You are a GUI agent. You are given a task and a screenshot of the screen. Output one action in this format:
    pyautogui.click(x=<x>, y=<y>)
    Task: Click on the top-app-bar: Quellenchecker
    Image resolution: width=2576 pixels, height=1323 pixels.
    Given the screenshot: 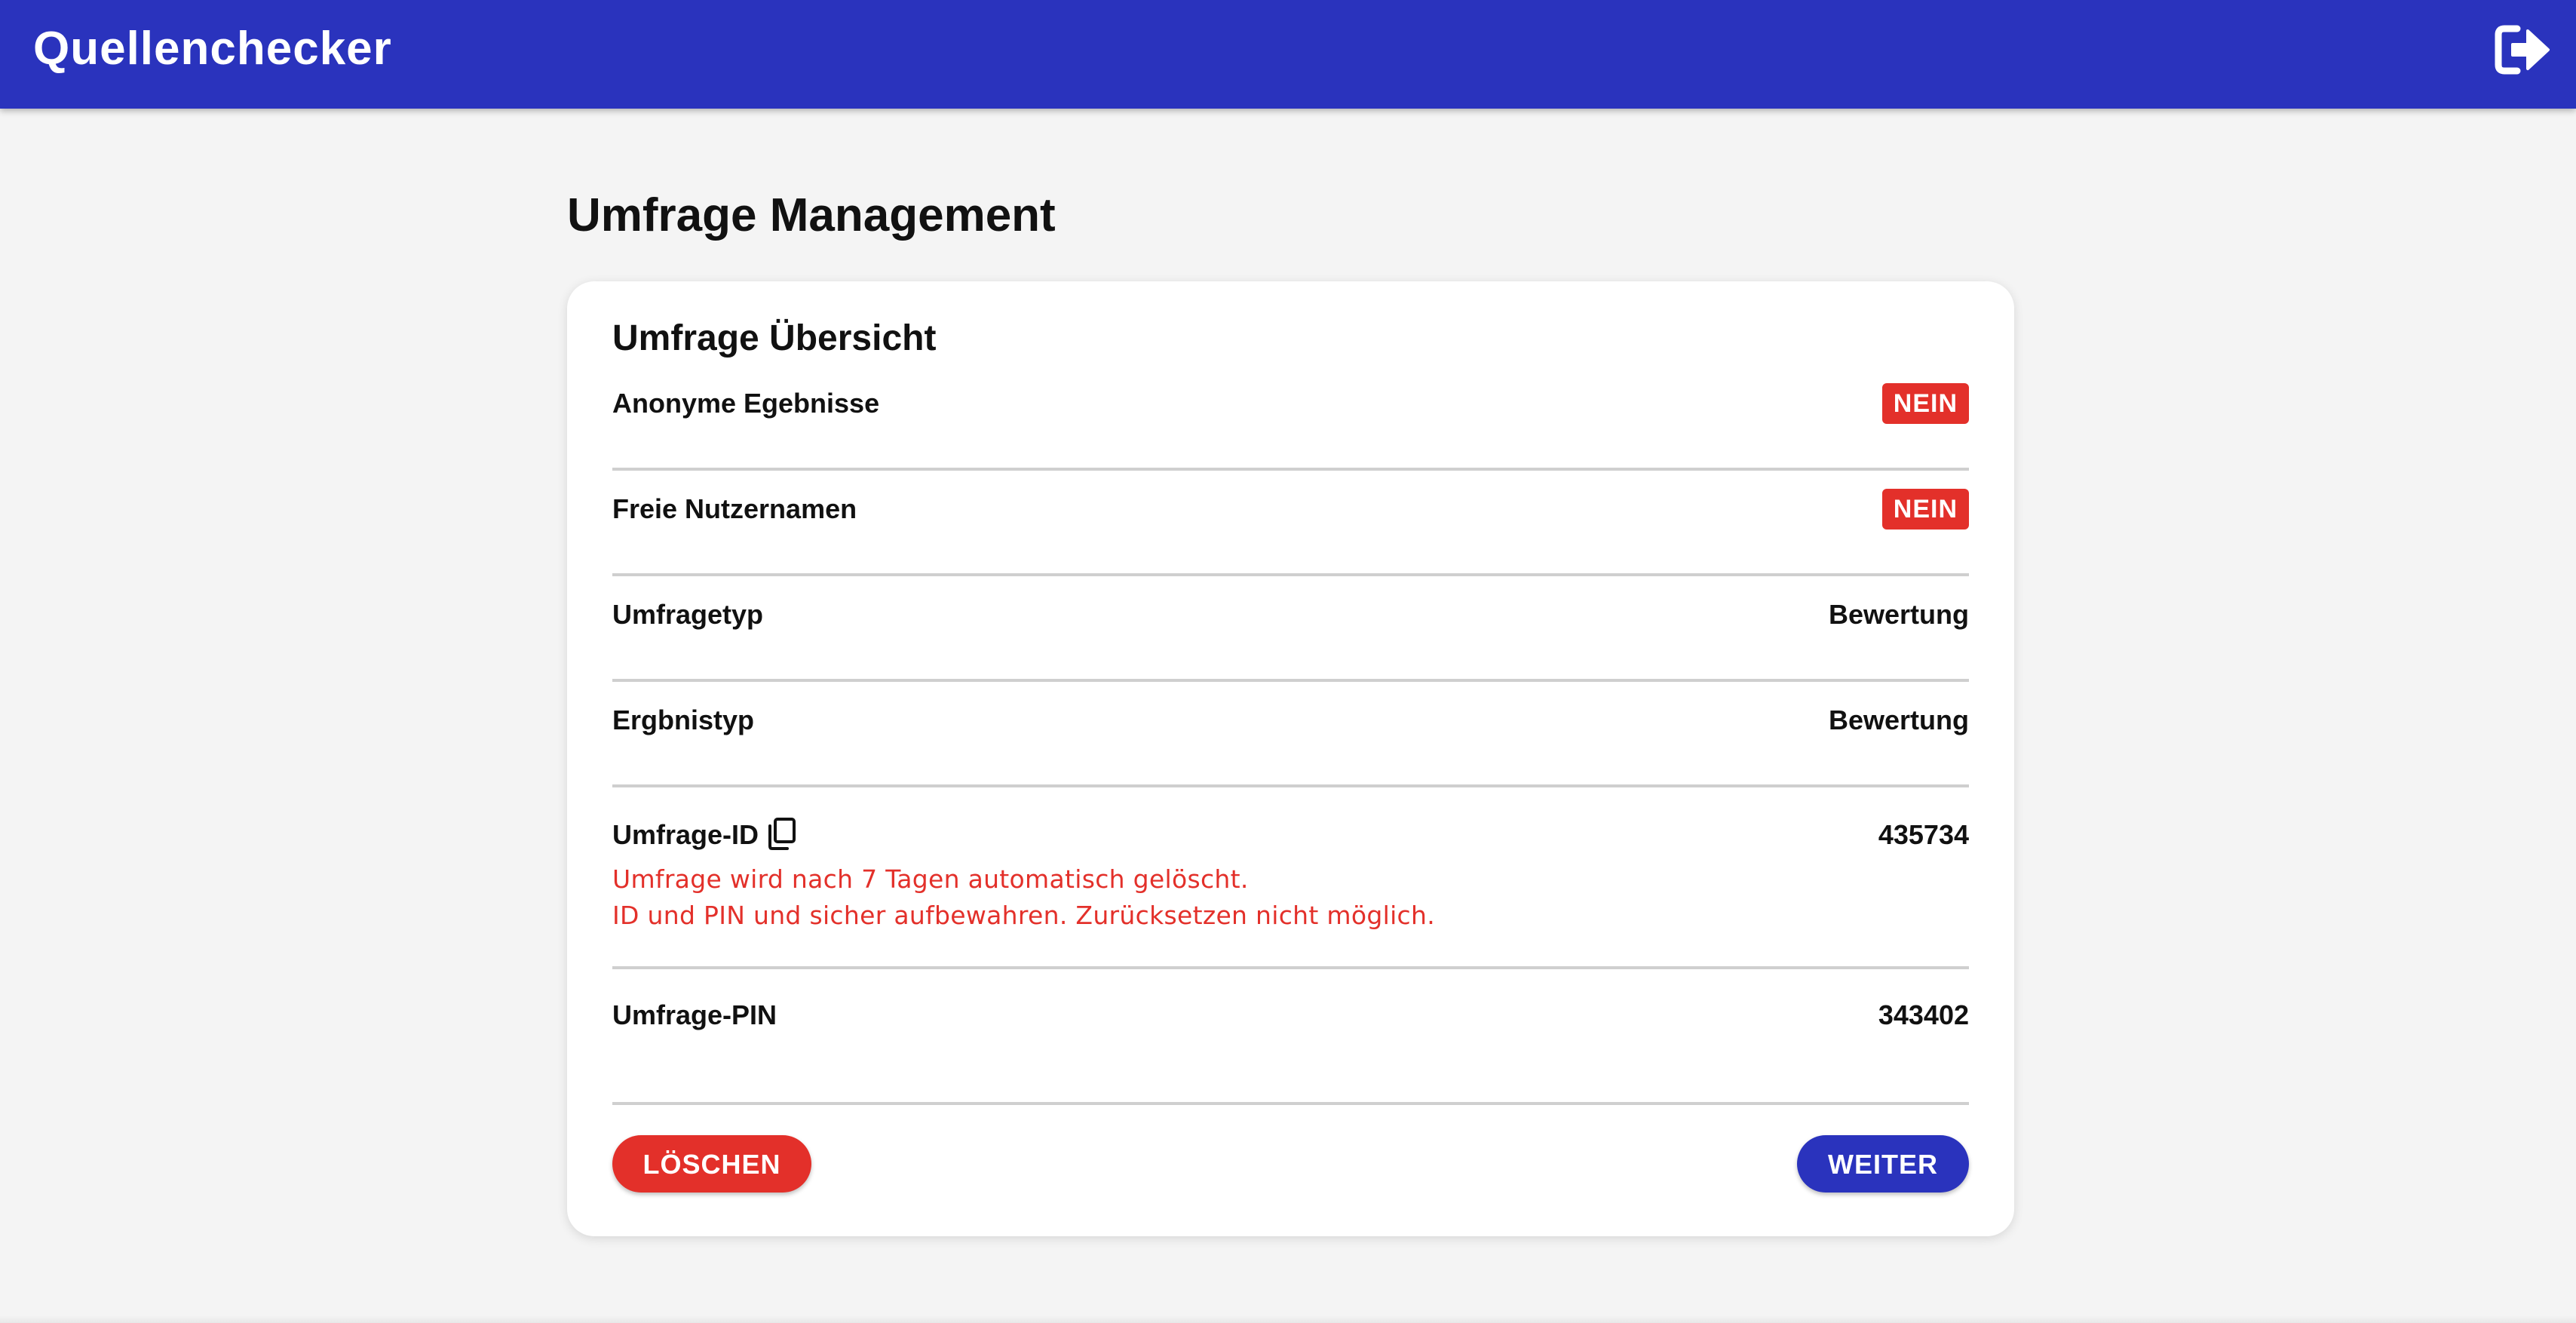 What is the action you would take?
    pyautogui.click(x=1288, y=54)
    